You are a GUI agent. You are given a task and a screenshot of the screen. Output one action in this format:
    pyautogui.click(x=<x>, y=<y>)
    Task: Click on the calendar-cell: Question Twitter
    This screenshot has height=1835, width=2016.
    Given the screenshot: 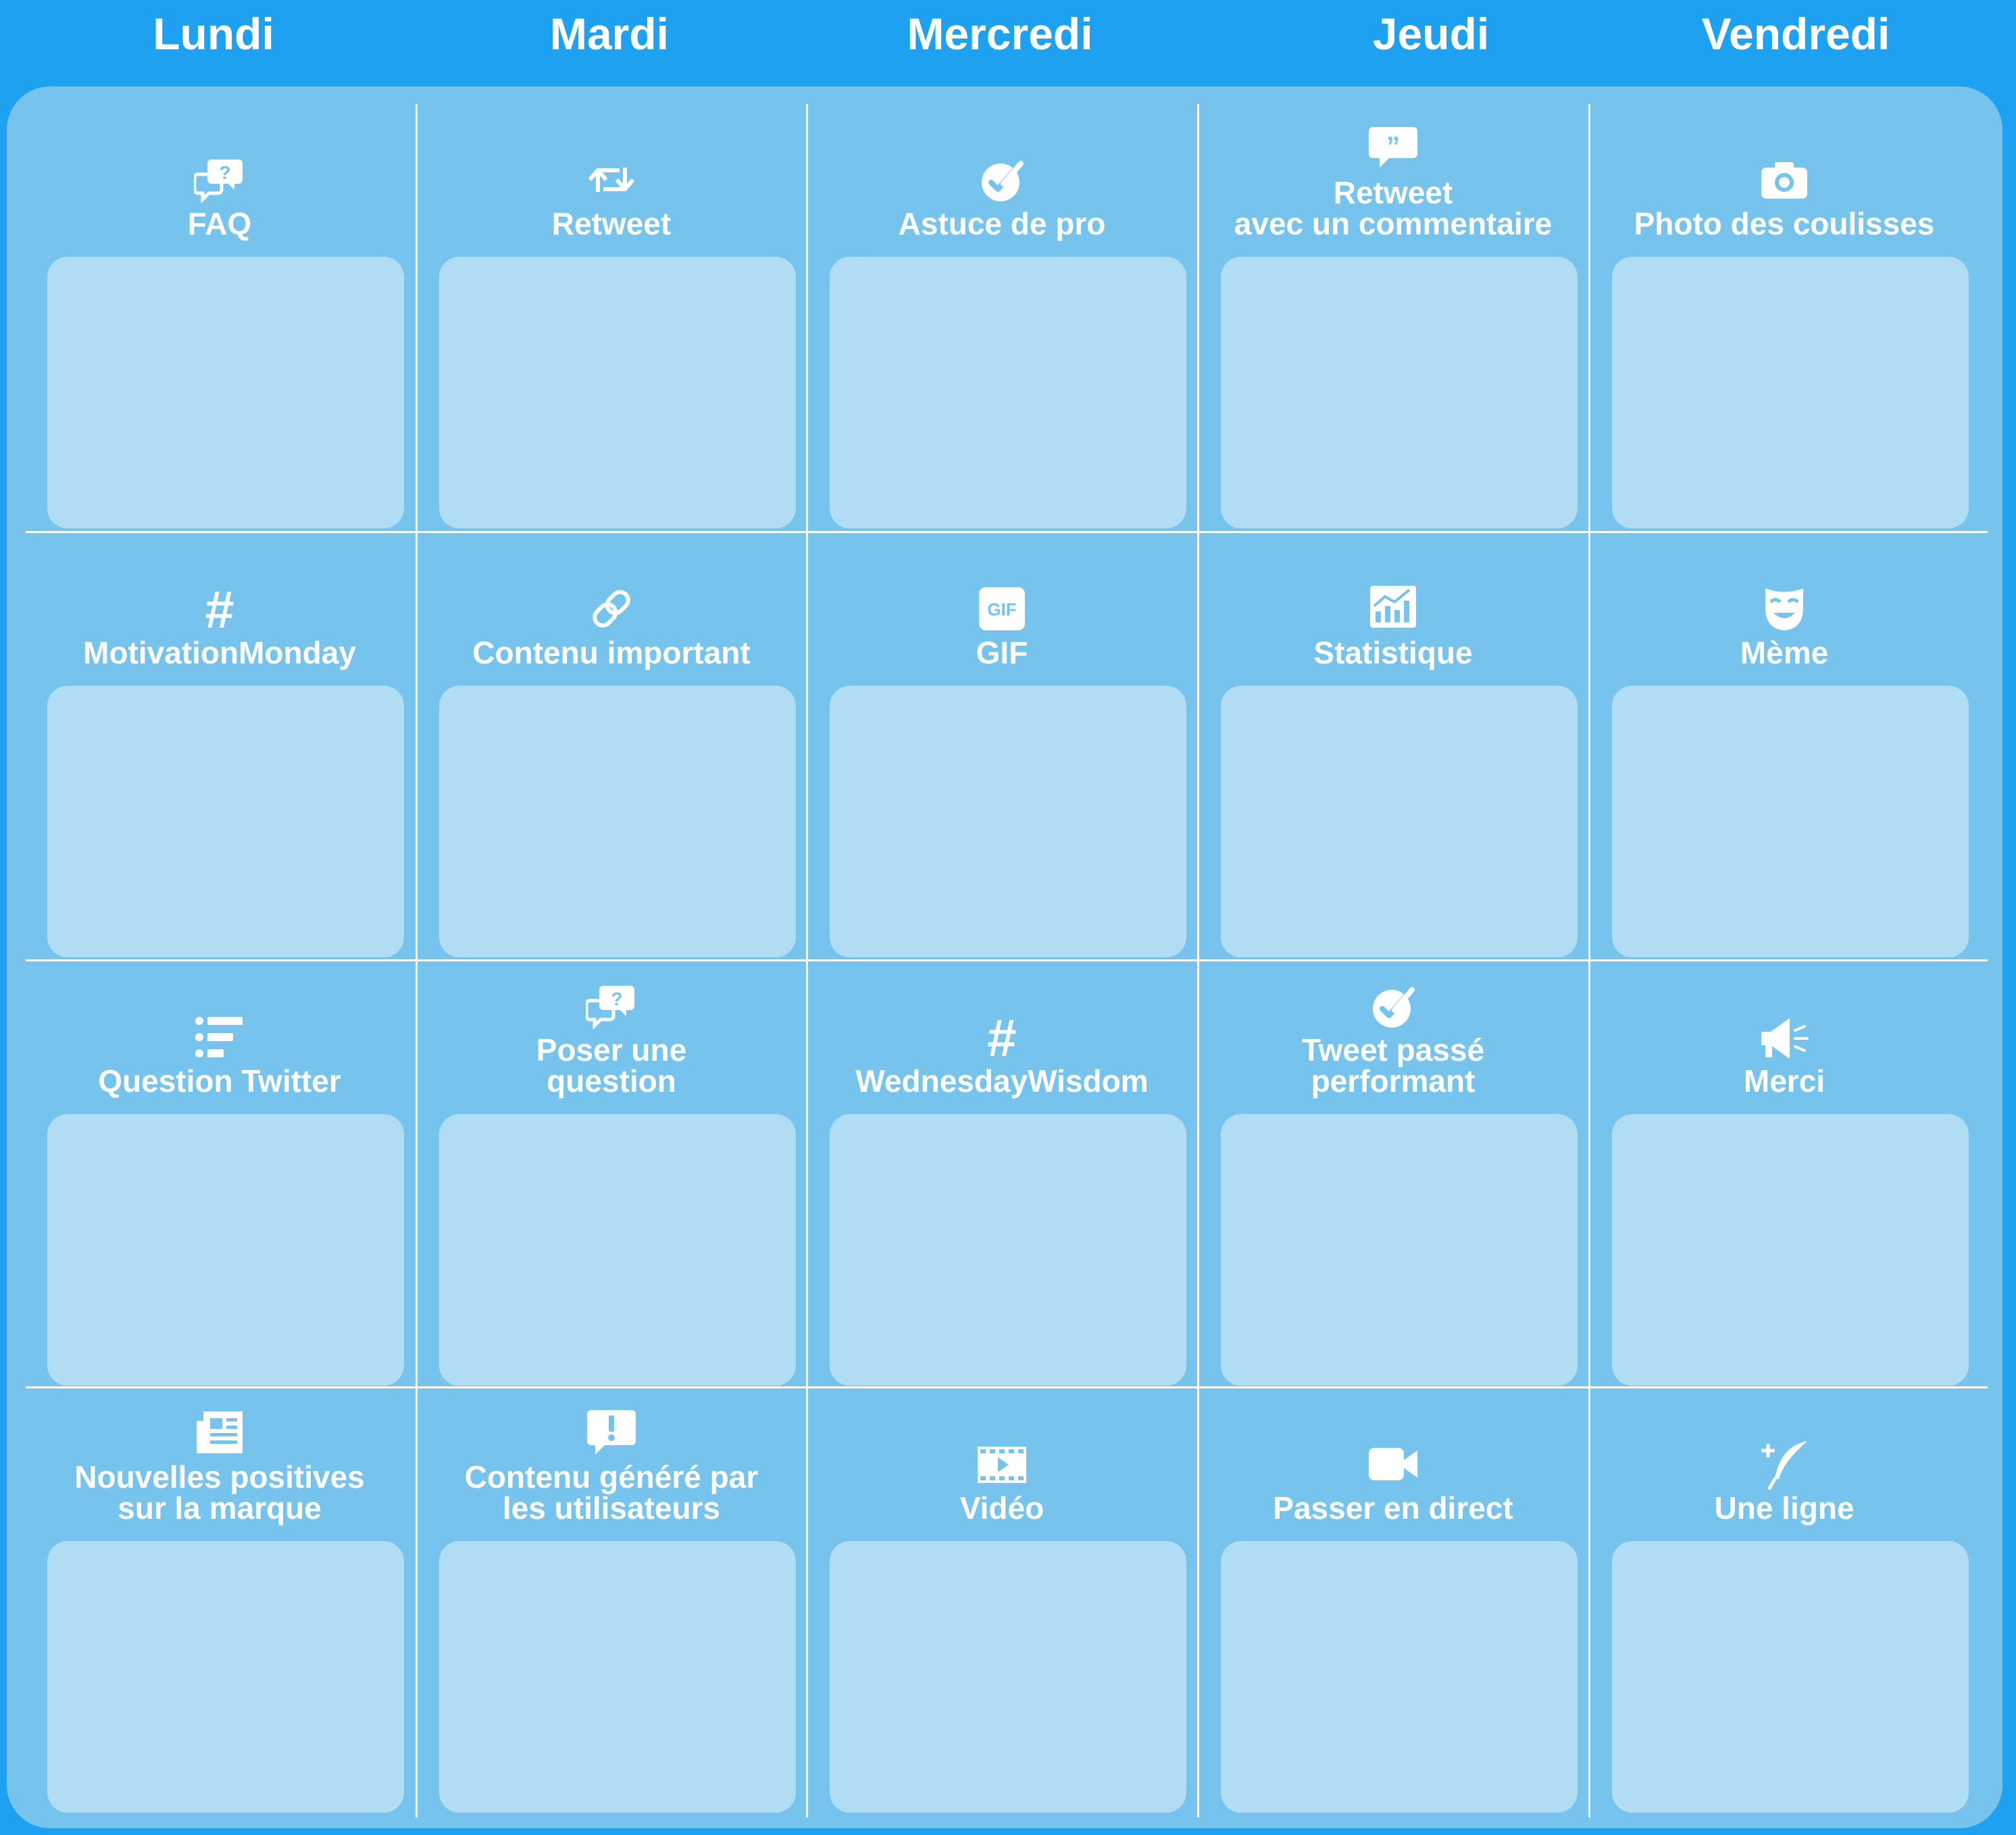 What is the action you would take?
    pyautogui.click(x=219, y=1174)
    